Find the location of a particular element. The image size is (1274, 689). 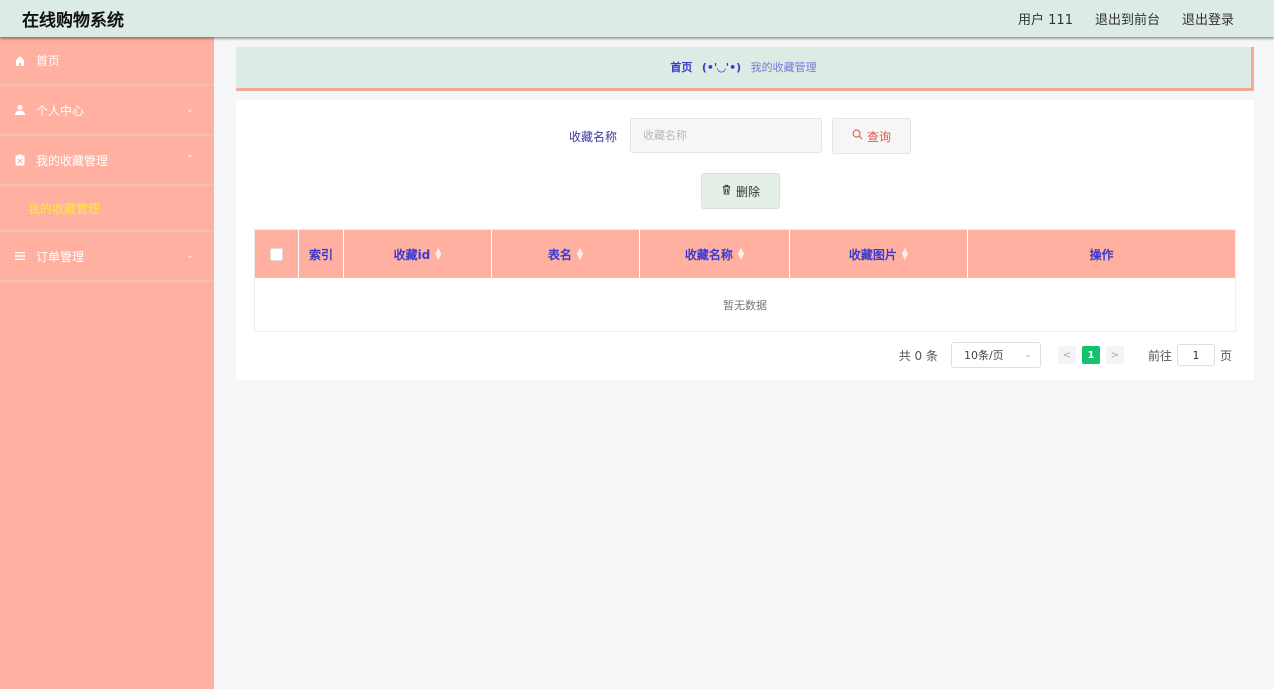

column-header-favorite-image: 收藏图片 ▲ ▼ is located at coordinates (879, 254).